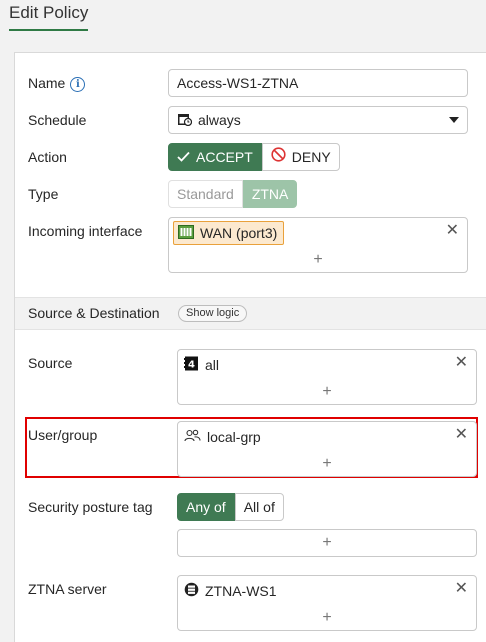 This screenshot has height=642, width=486. I want to click on ztna-server-chip-label: ZTNA-WS1, so click(241, 591).